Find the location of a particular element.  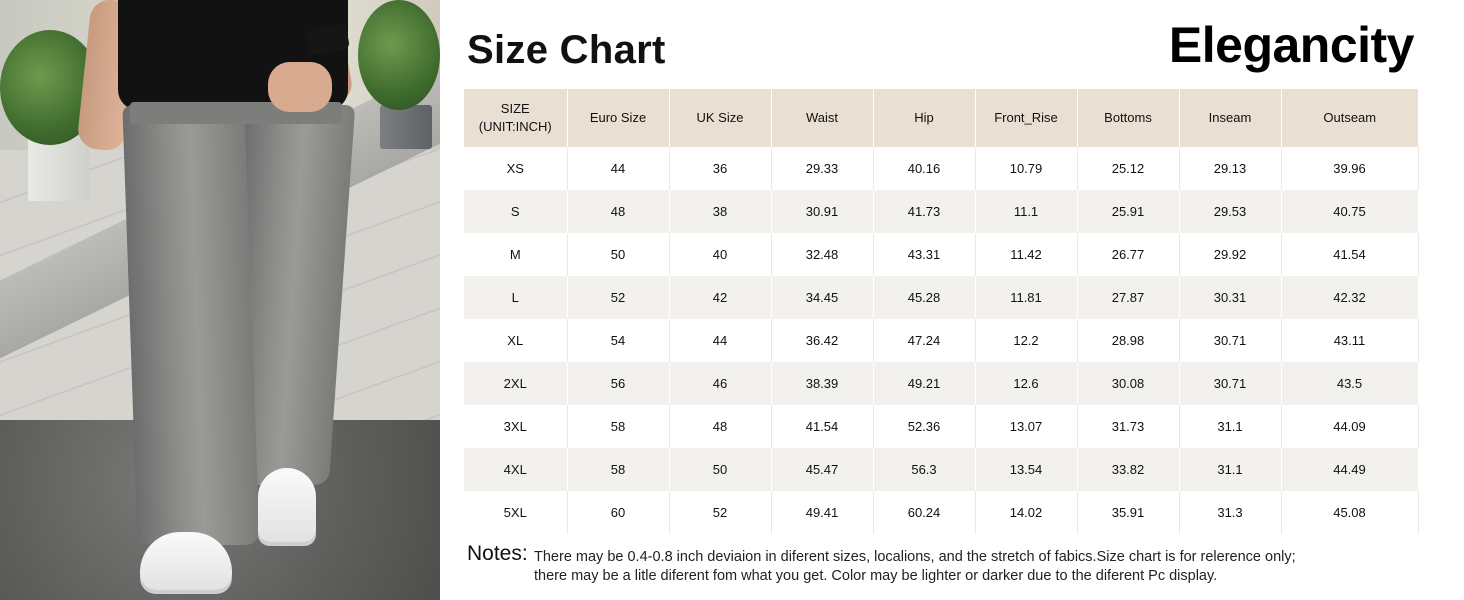

table-cell: 42.32 is located at coordinates (1350, 297).